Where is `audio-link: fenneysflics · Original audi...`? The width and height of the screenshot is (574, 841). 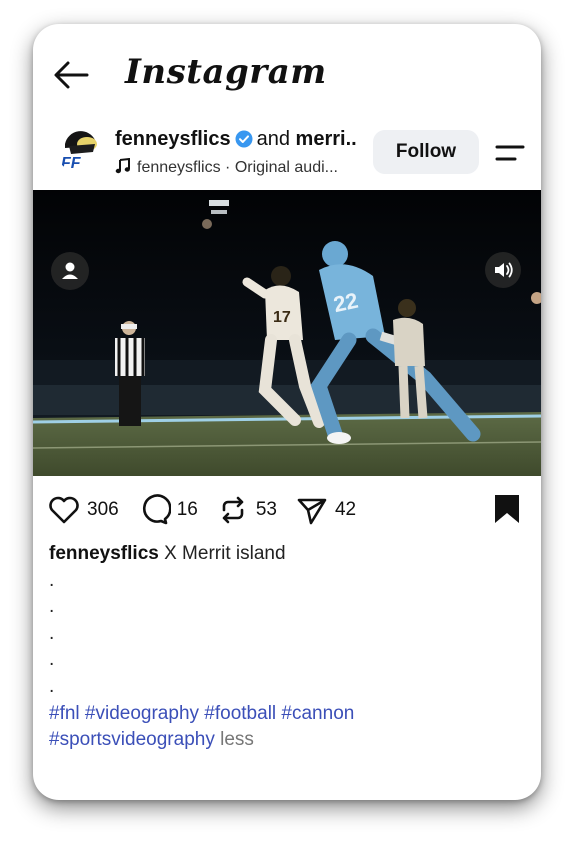 audio-link: fenneysflics · Original audi... is located at coordinates (245, 167).